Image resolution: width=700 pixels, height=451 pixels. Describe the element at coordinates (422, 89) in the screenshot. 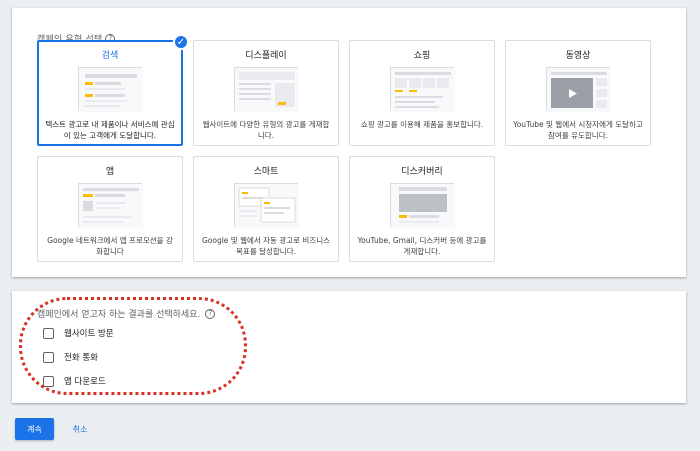

I see `shopping-ad-thumbnail` at that location.